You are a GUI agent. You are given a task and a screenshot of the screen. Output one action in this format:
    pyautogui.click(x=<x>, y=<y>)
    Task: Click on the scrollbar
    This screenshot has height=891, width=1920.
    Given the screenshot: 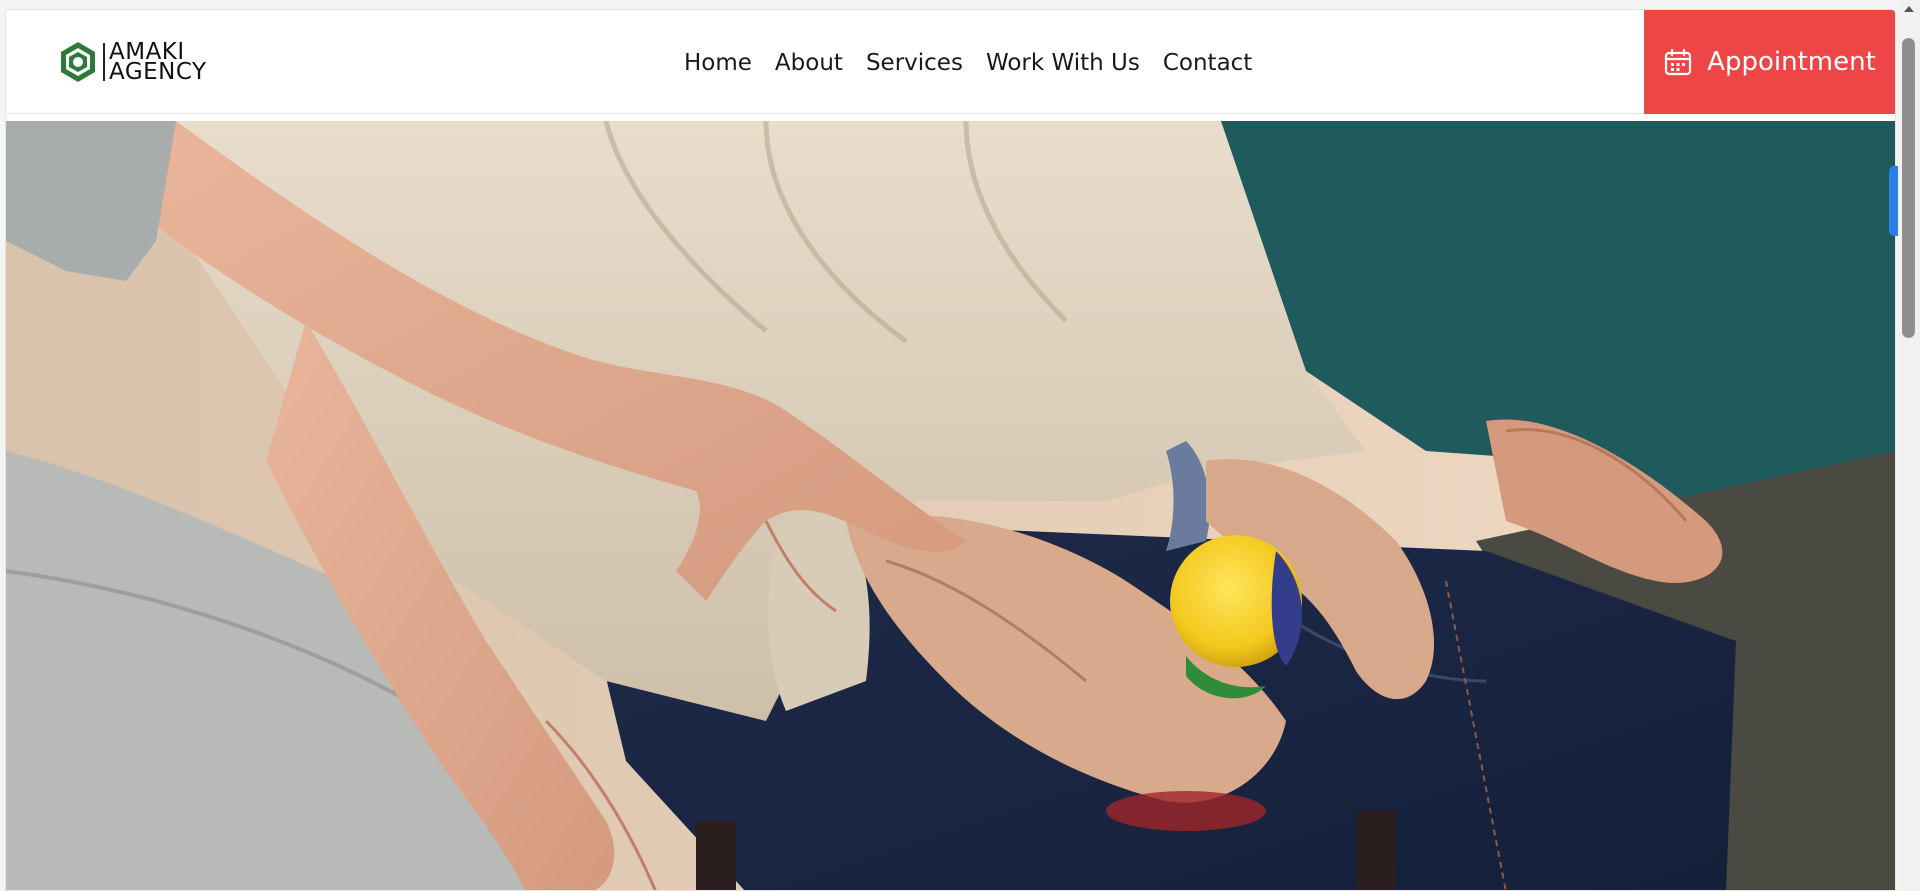 What is the action you would take?
    pyautogui.click(x=1909, y=445)
    